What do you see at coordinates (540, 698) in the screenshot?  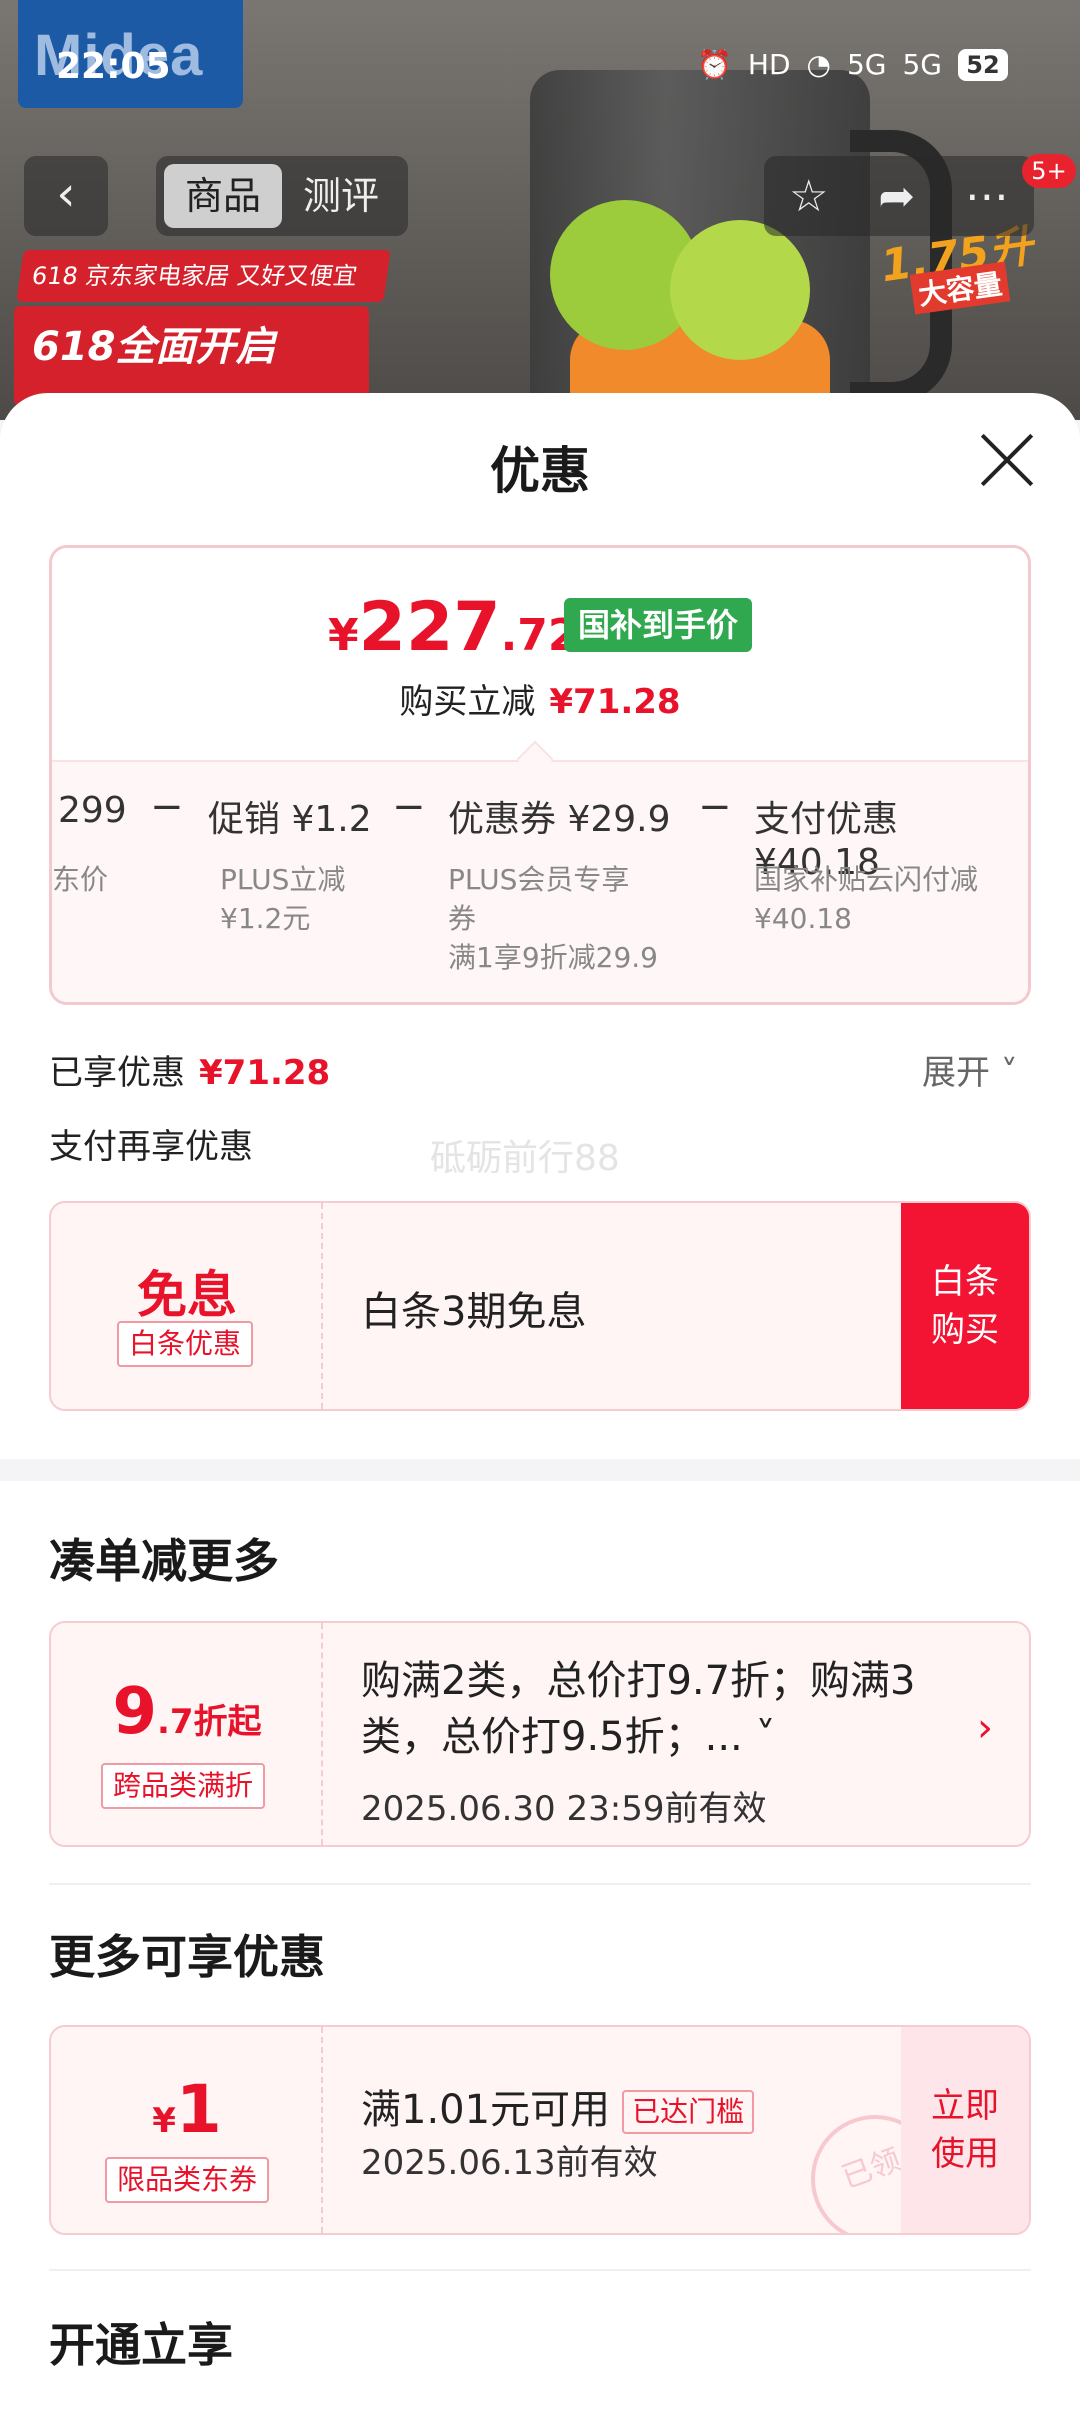 I see `save-line: 购买立减 ¥71.28` at bounding box center [540, 698].